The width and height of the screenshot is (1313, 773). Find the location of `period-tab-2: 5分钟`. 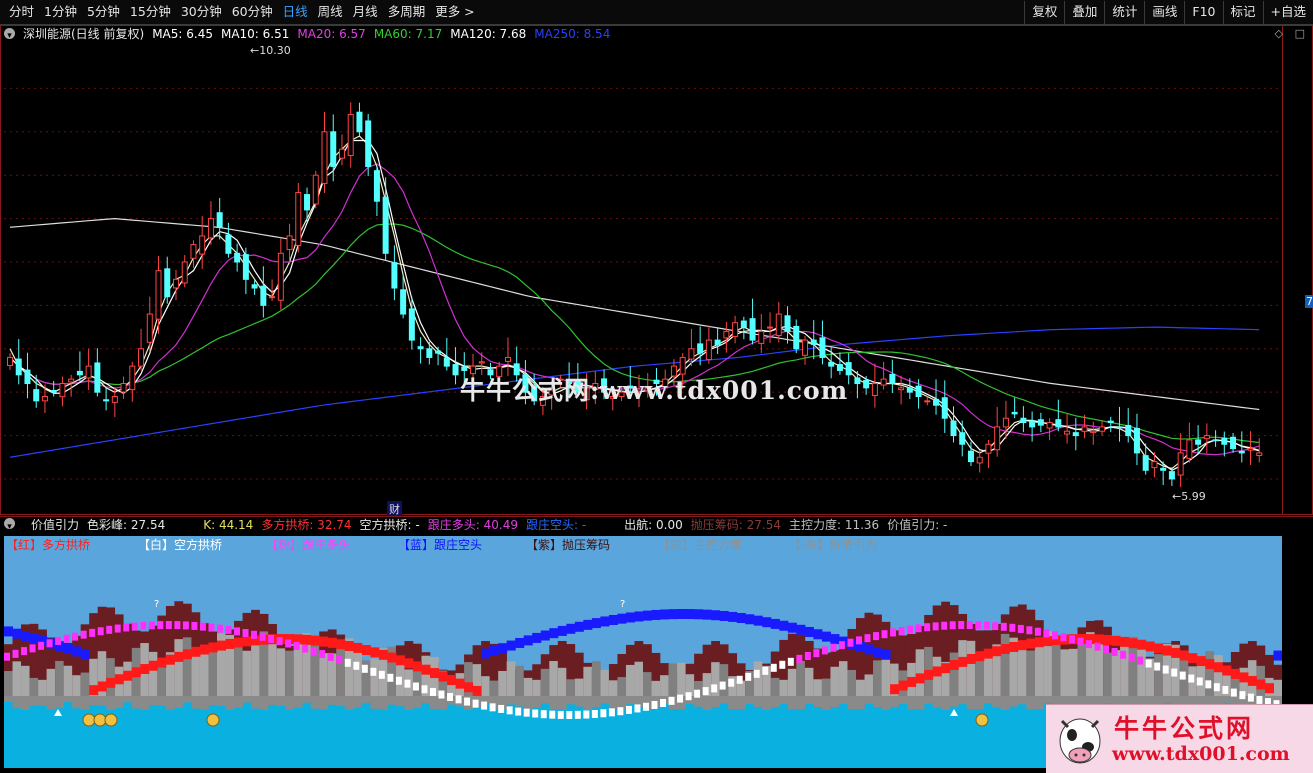

period-tab-2: 5分钟 is located at coordinates (103, 12).